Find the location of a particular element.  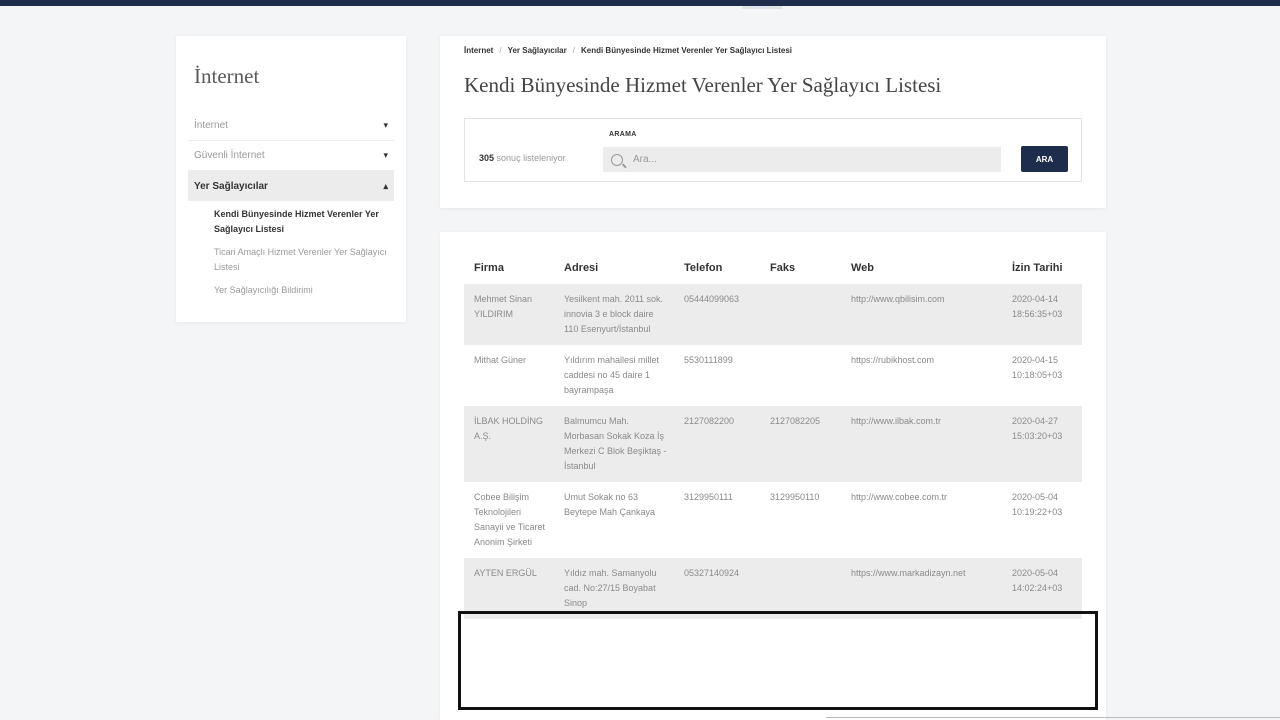

search-input is located at coordinates (803, 159).